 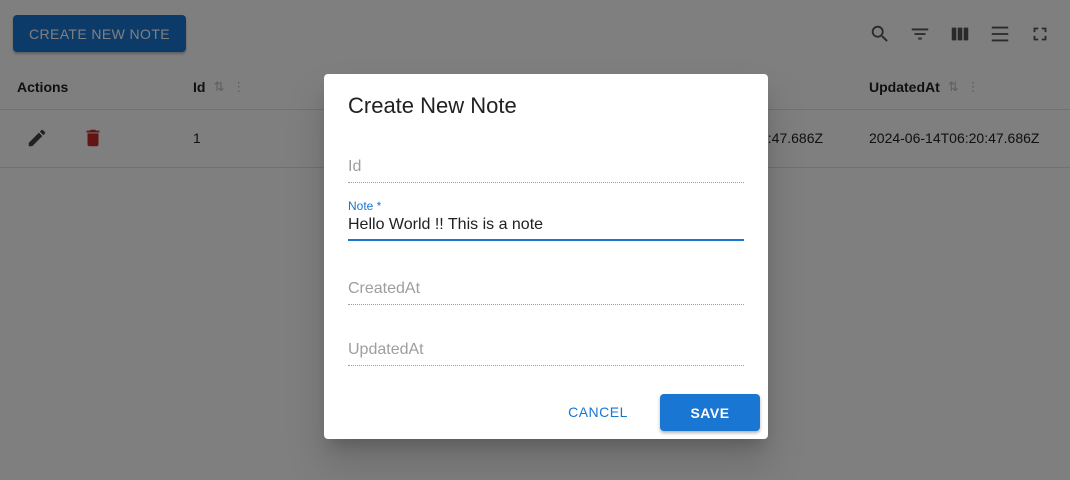 I want to click on id-field, so click(x=546, y=170).